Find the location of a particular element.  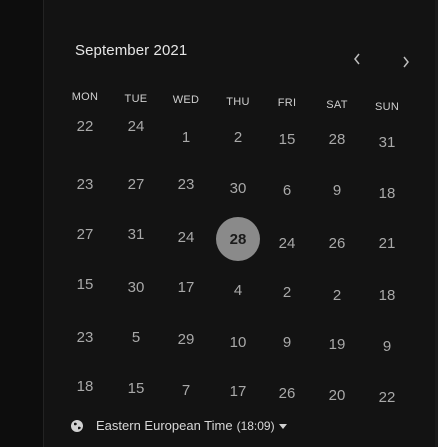

day-cell-selected: 28 is located at coordinates (238, 239).